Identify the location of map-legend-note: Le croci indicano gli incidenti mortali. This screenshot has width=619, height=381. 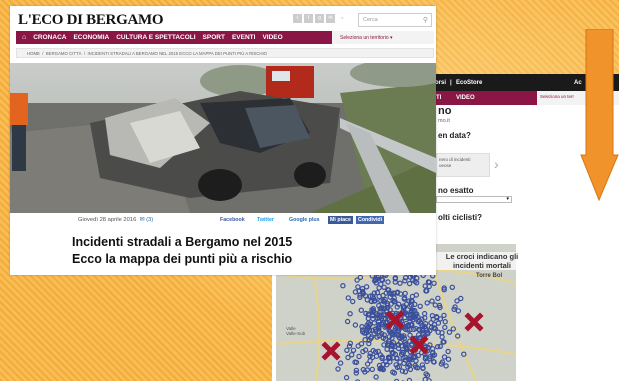
(482, 261).